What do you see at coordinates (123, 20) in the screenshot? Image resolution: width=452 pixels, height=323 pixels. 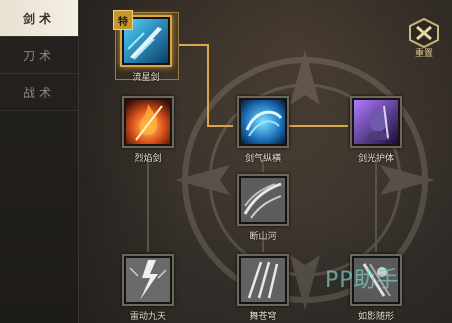 I see `special-badge: 特` at bounding box center [123, 20].